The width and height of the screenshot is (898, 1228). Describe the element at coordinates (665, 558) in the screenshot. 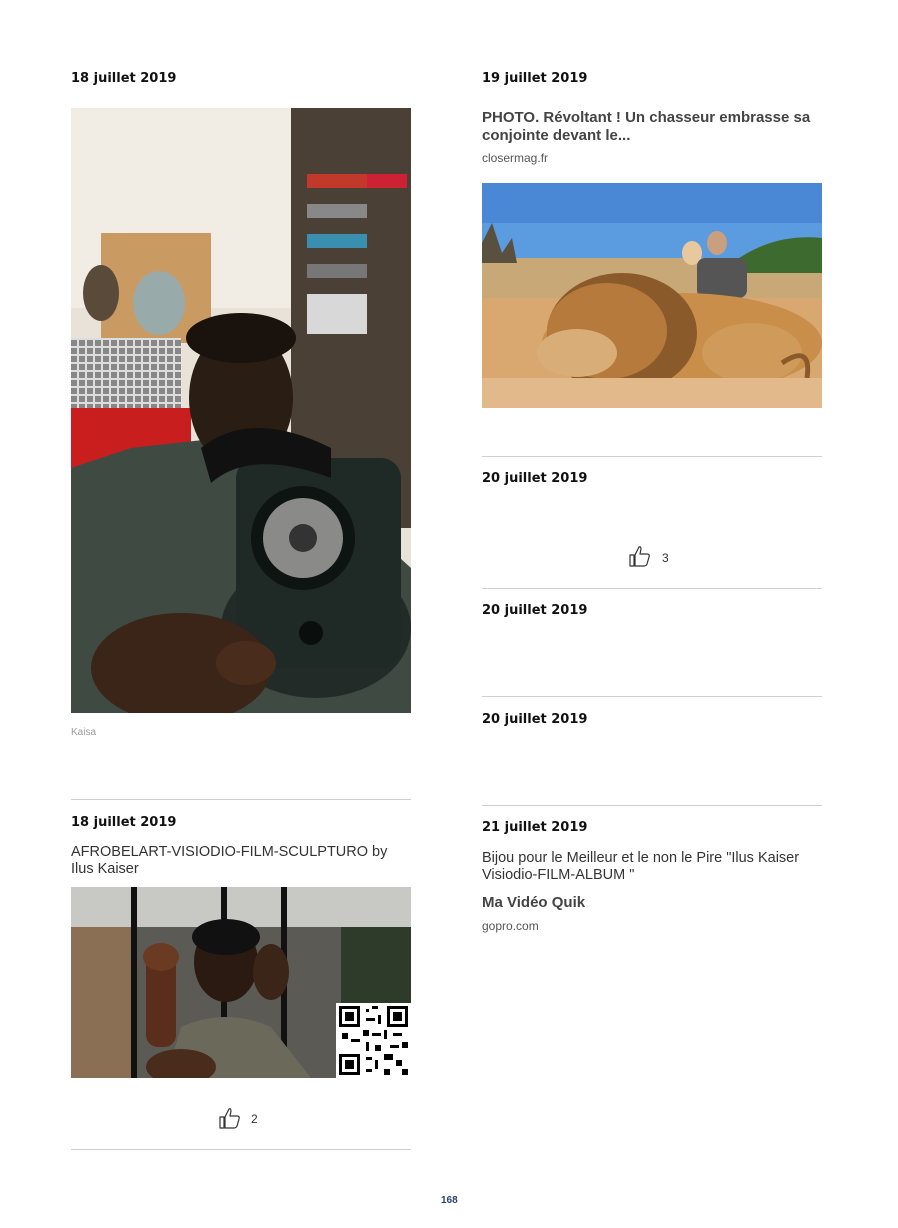

I see `like-count: 3` at that location.